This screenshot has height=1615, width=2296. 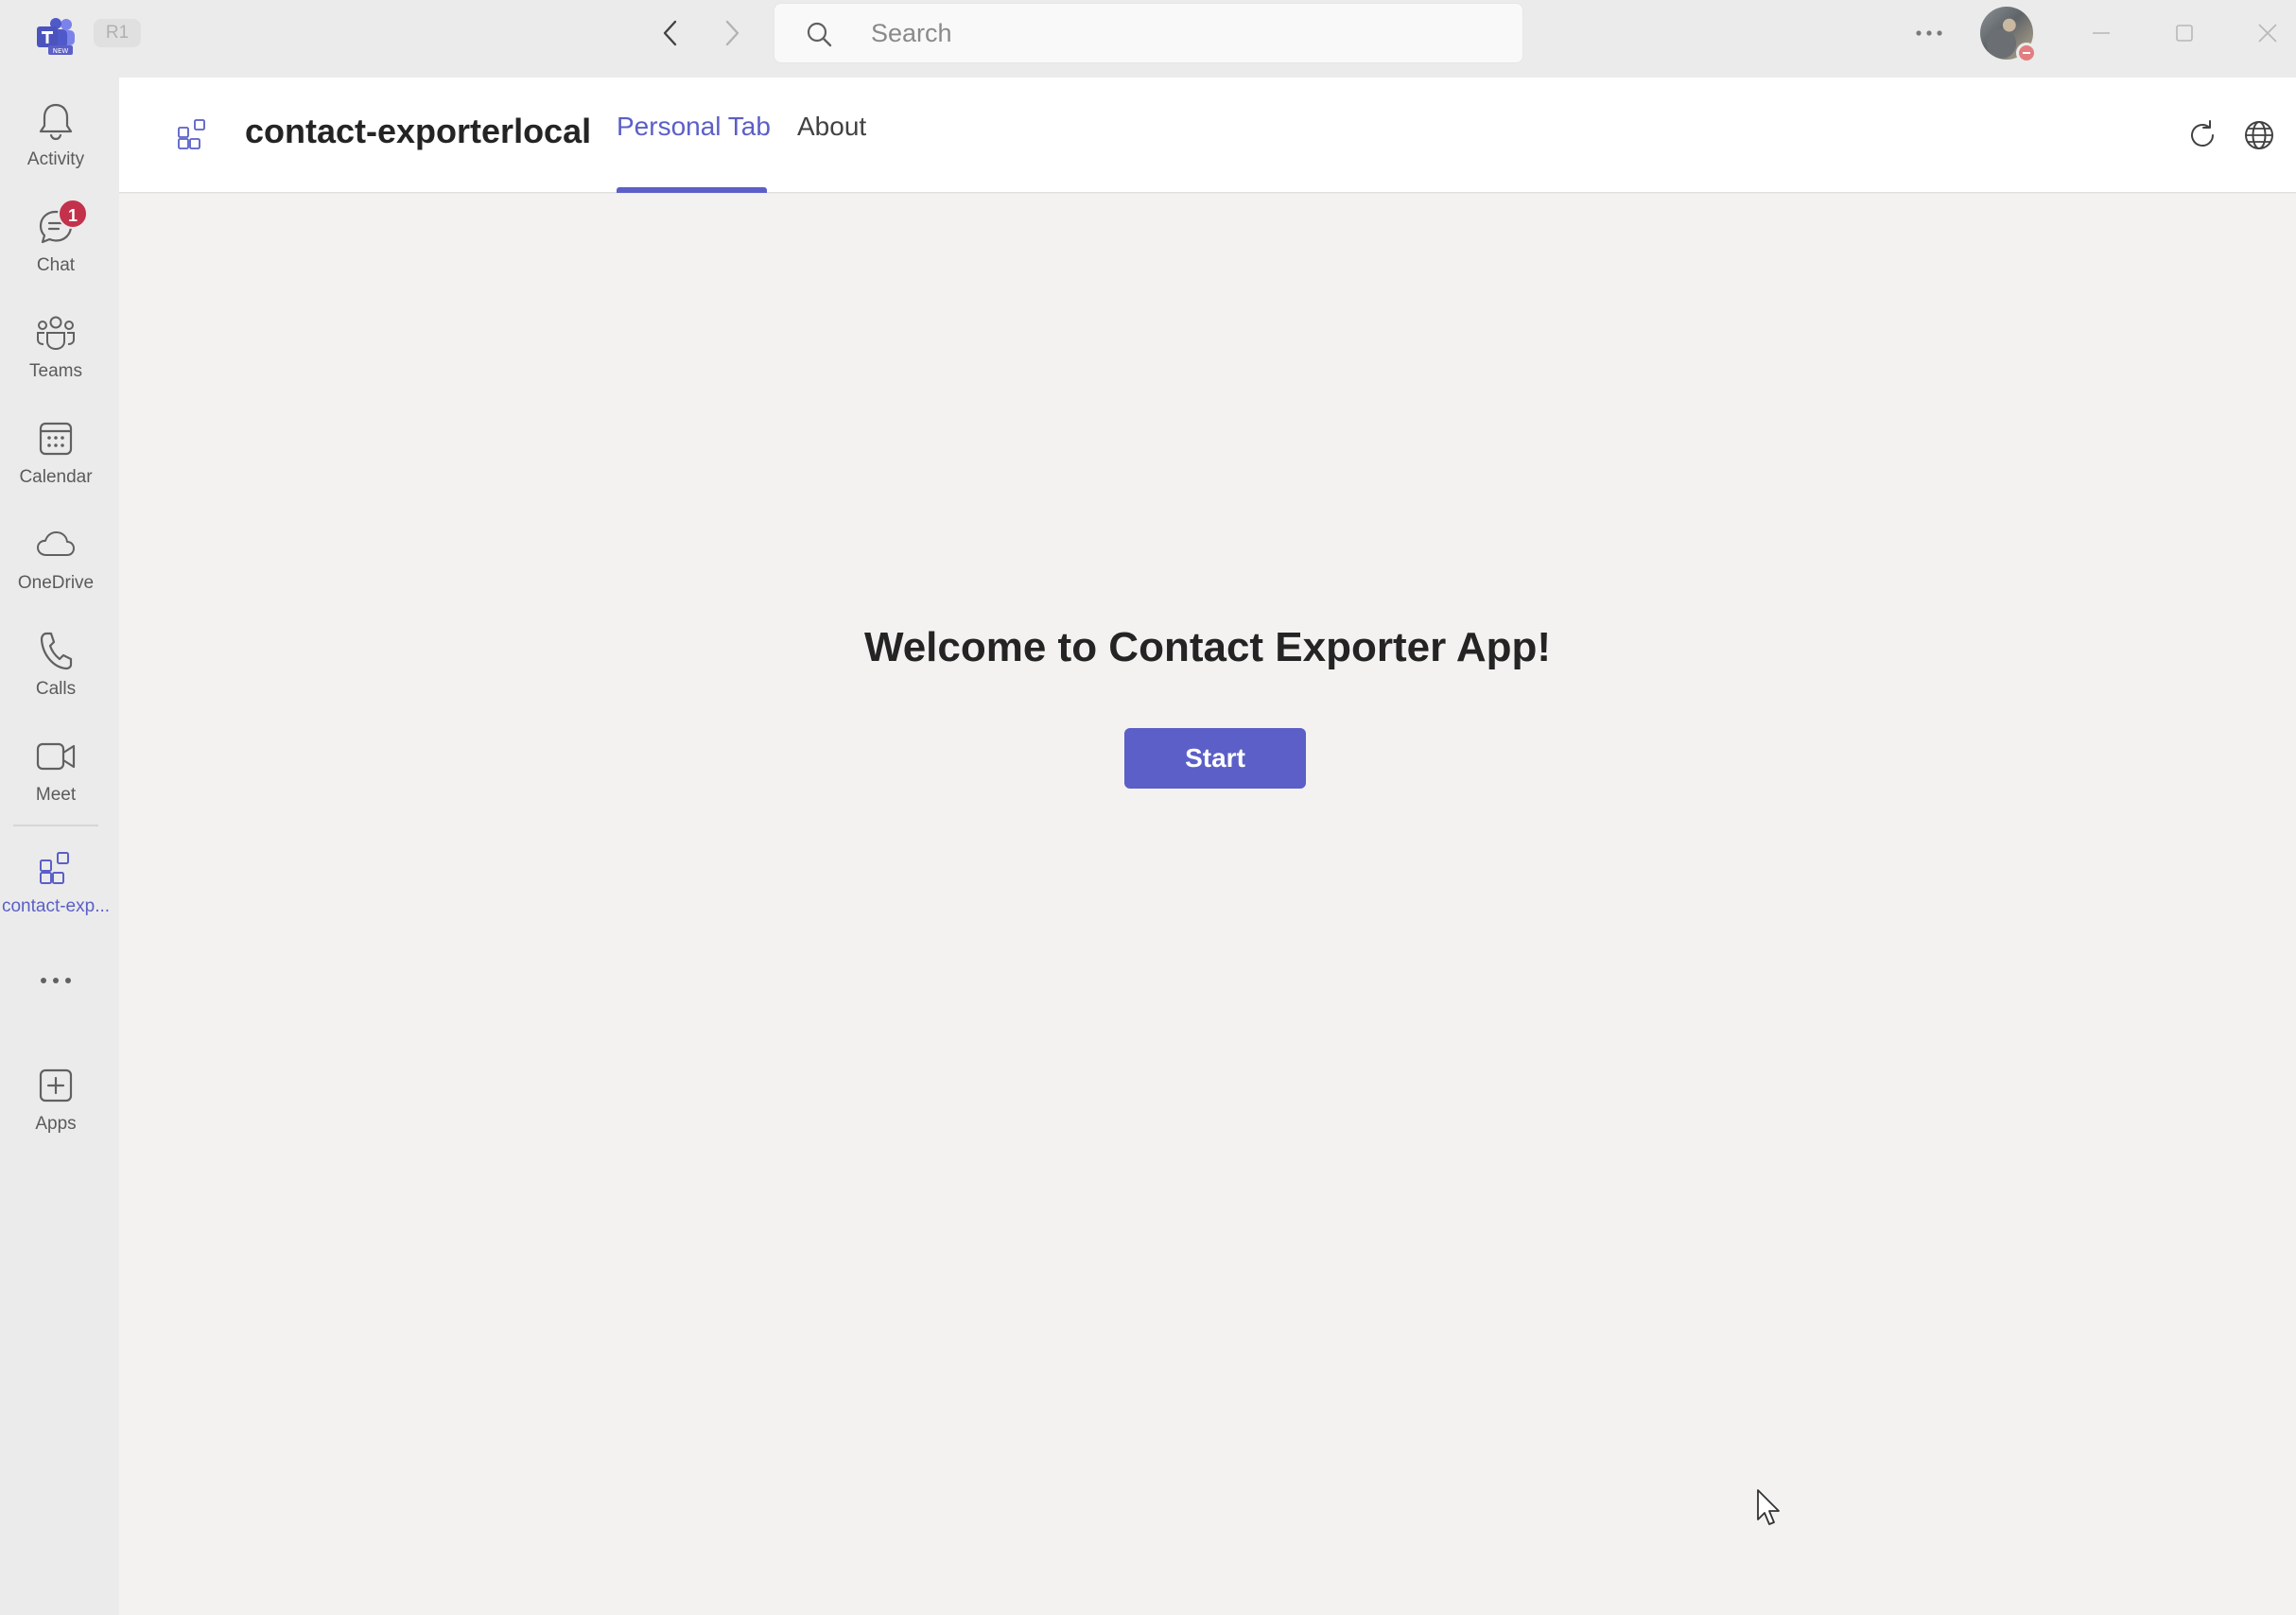 What do you see at coordinates (61, 51) in the screenshot?
I see `logo-sub-label: NEW` at bounding box center [61, 51].